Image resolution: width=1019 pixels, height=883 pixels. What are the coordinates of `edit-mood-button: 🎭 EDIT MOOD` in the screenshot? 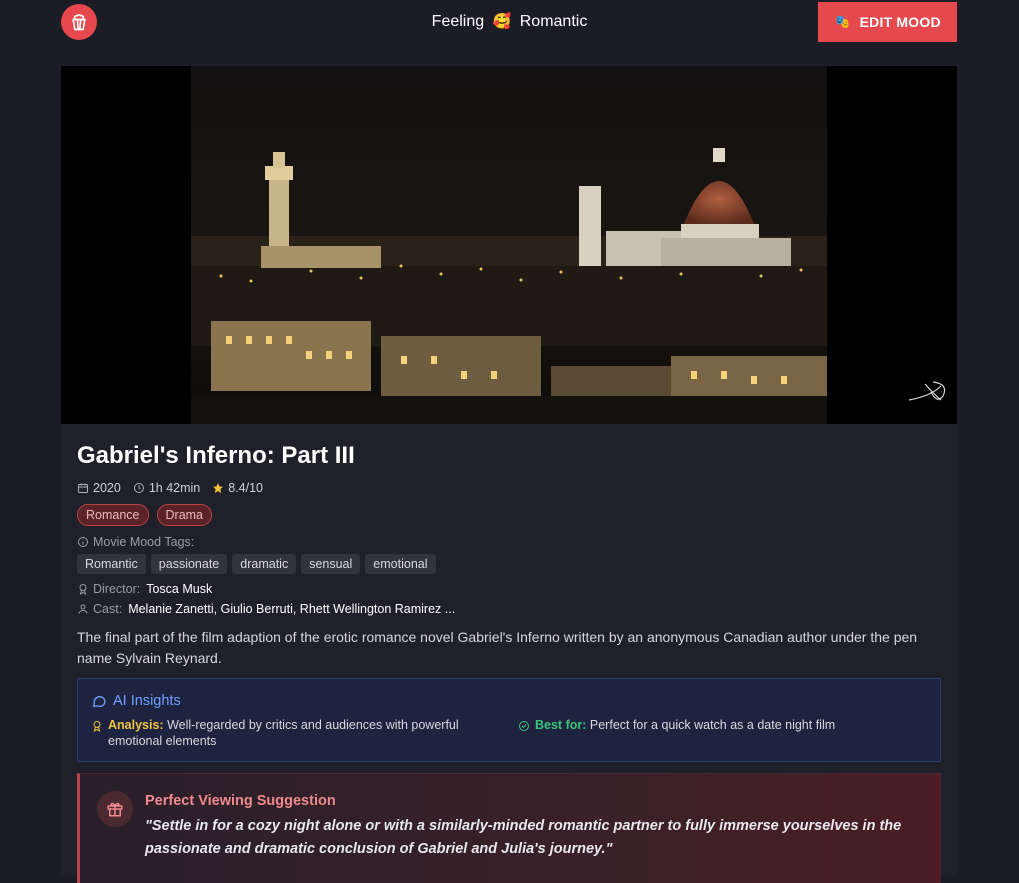 It's located at (887, 22).